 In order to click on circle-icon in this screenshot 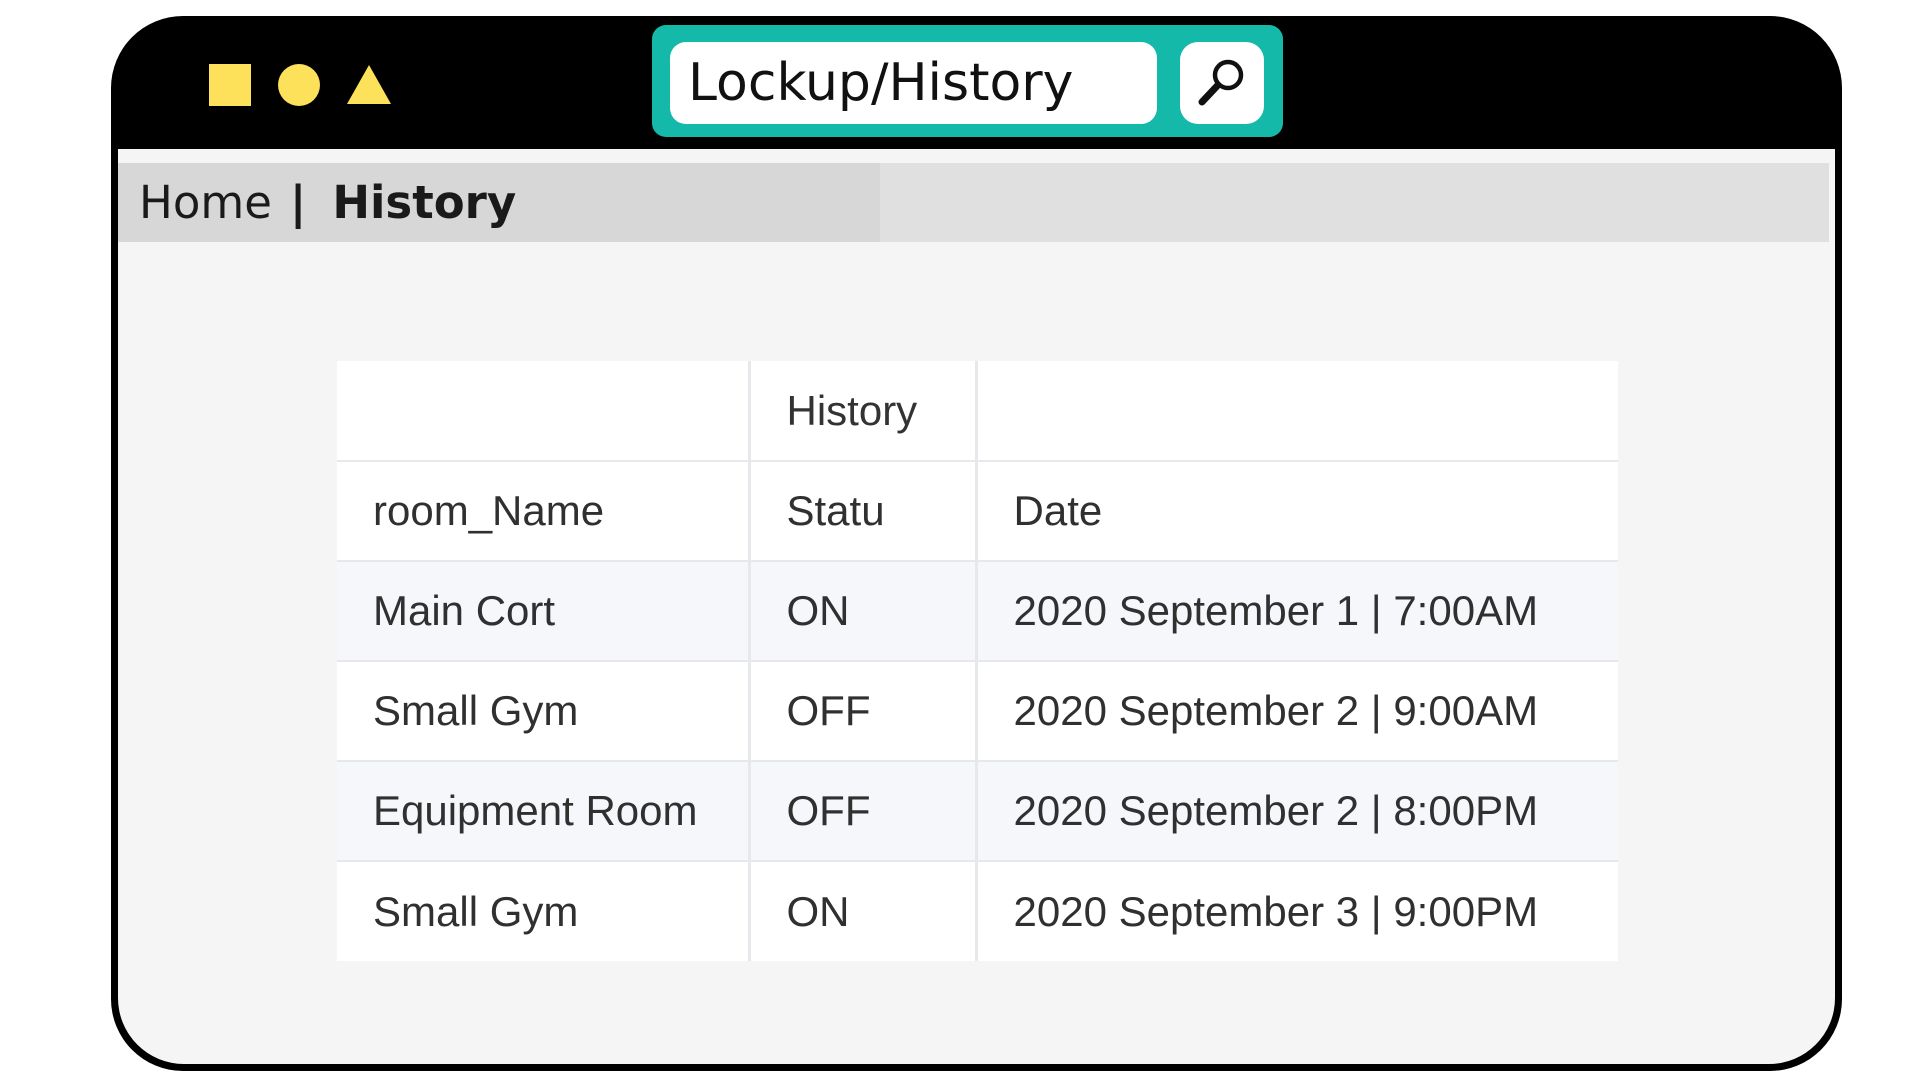, I will do `click(299, 84)`.